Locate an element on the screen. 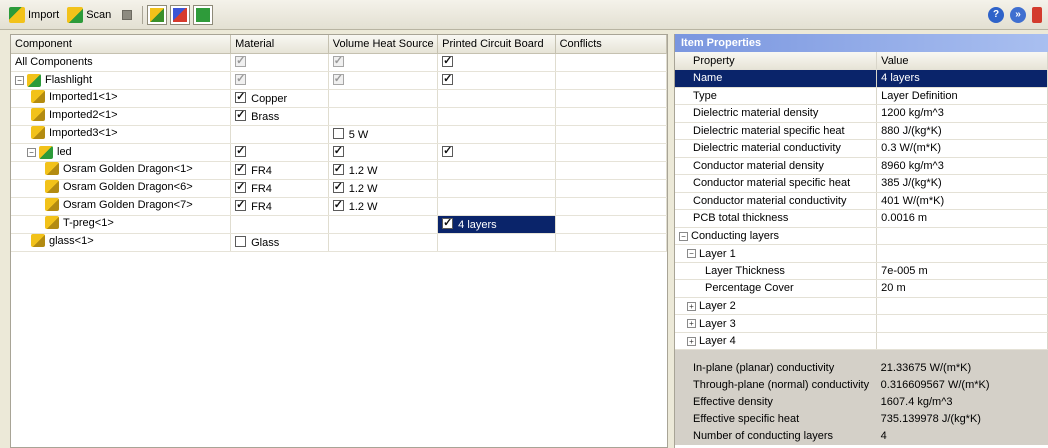  property-value: 401 W/(m*K) is located at coordinates (962, 201).